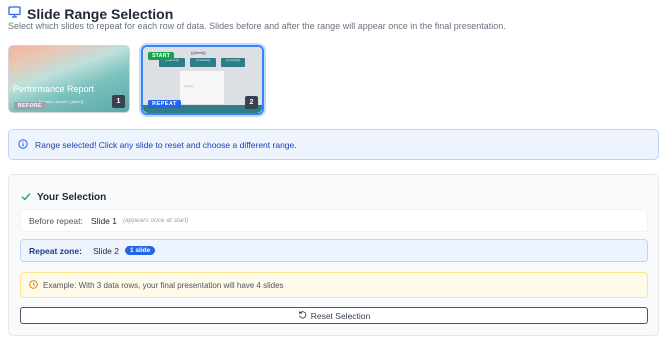 The height and width of the screenshot is (346, 670). I want to click on before-repeat-note: (appears once at start), so click(156, 220).